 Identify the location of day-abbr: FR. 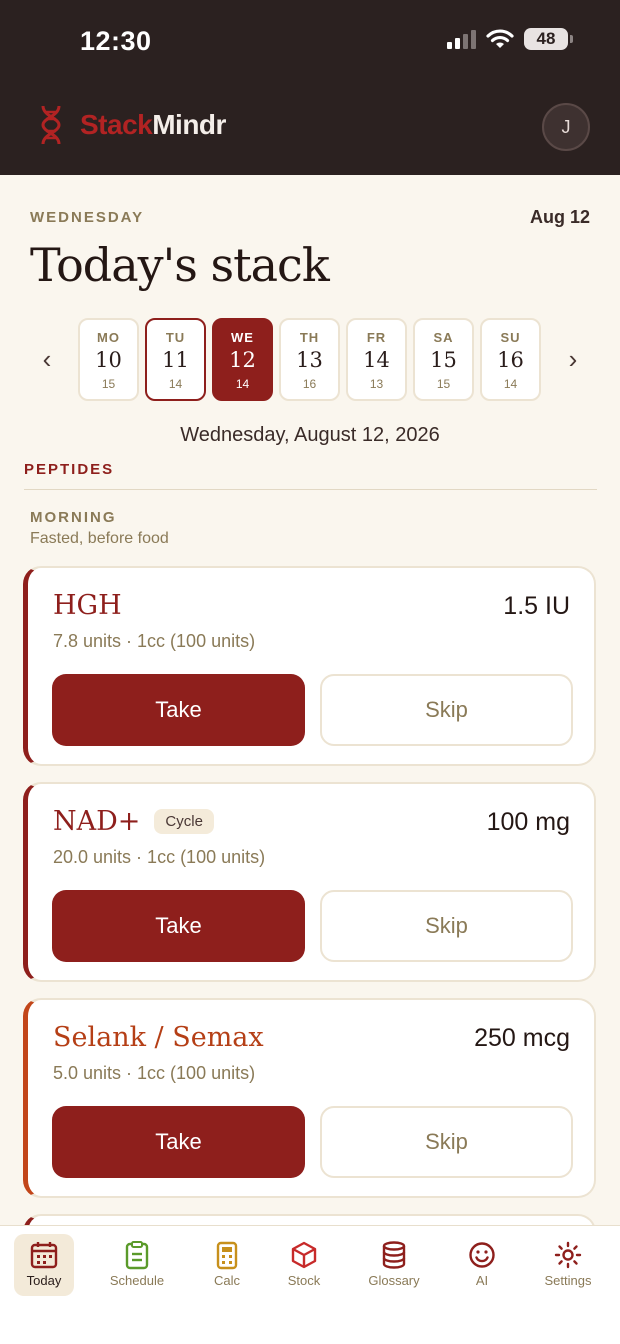
(376, 337).